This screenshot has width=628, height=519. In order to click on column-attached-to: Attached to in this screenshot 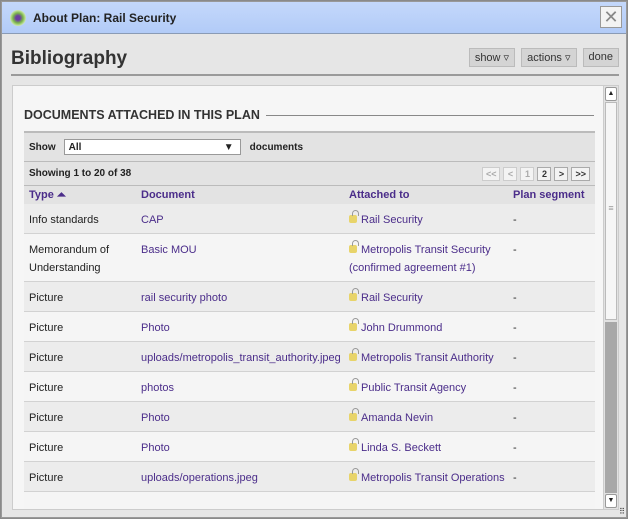, I will do `click(431, 195)`.